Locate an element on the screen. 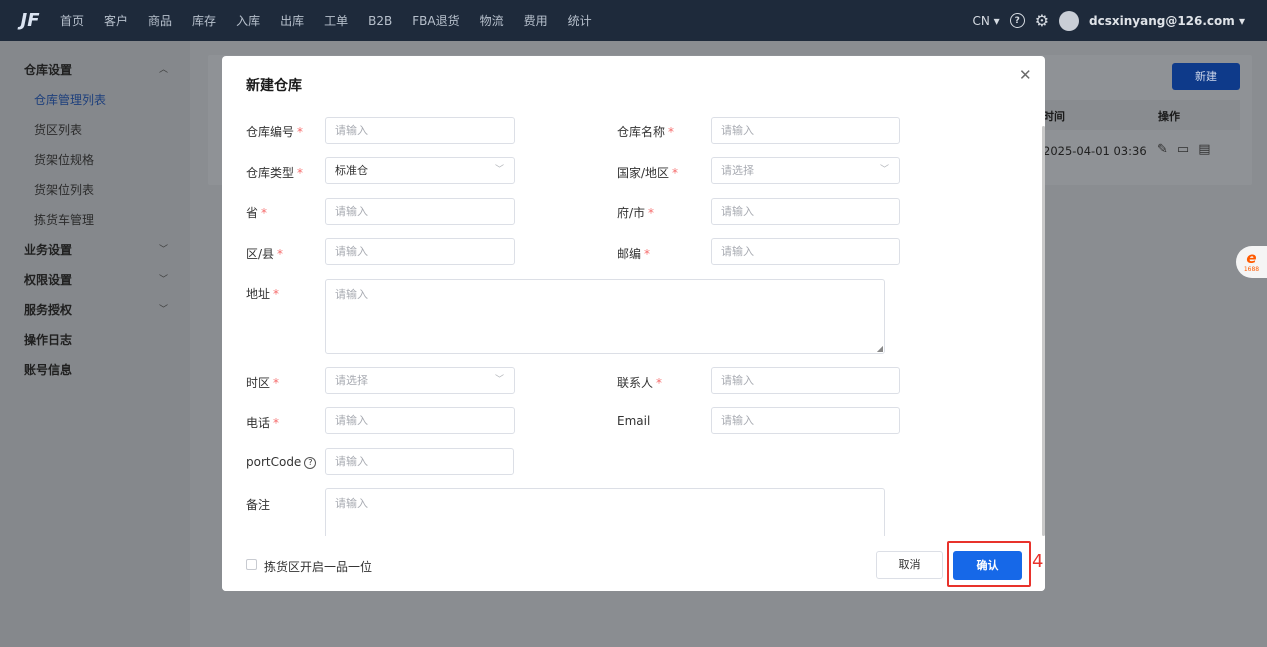  postcode-input: 请输入 is located at coordinates (805, 251).